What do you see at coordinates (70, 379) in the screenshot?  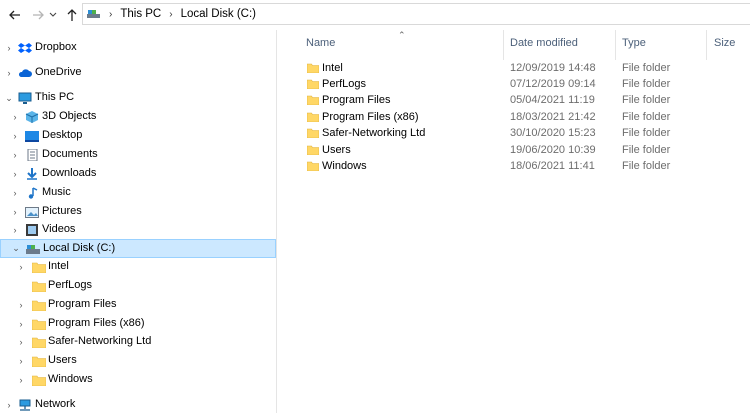 I see `nav-item-label: Windows` at bounding box center [70, 379].